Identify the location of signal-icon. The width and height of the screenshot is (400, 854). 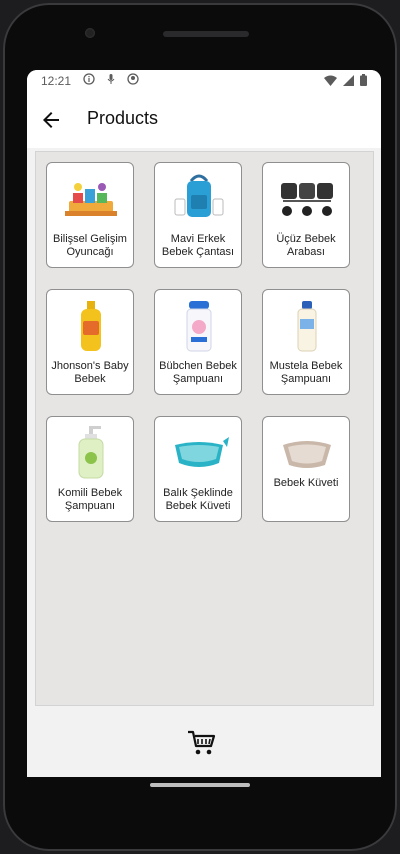
(348, 80).